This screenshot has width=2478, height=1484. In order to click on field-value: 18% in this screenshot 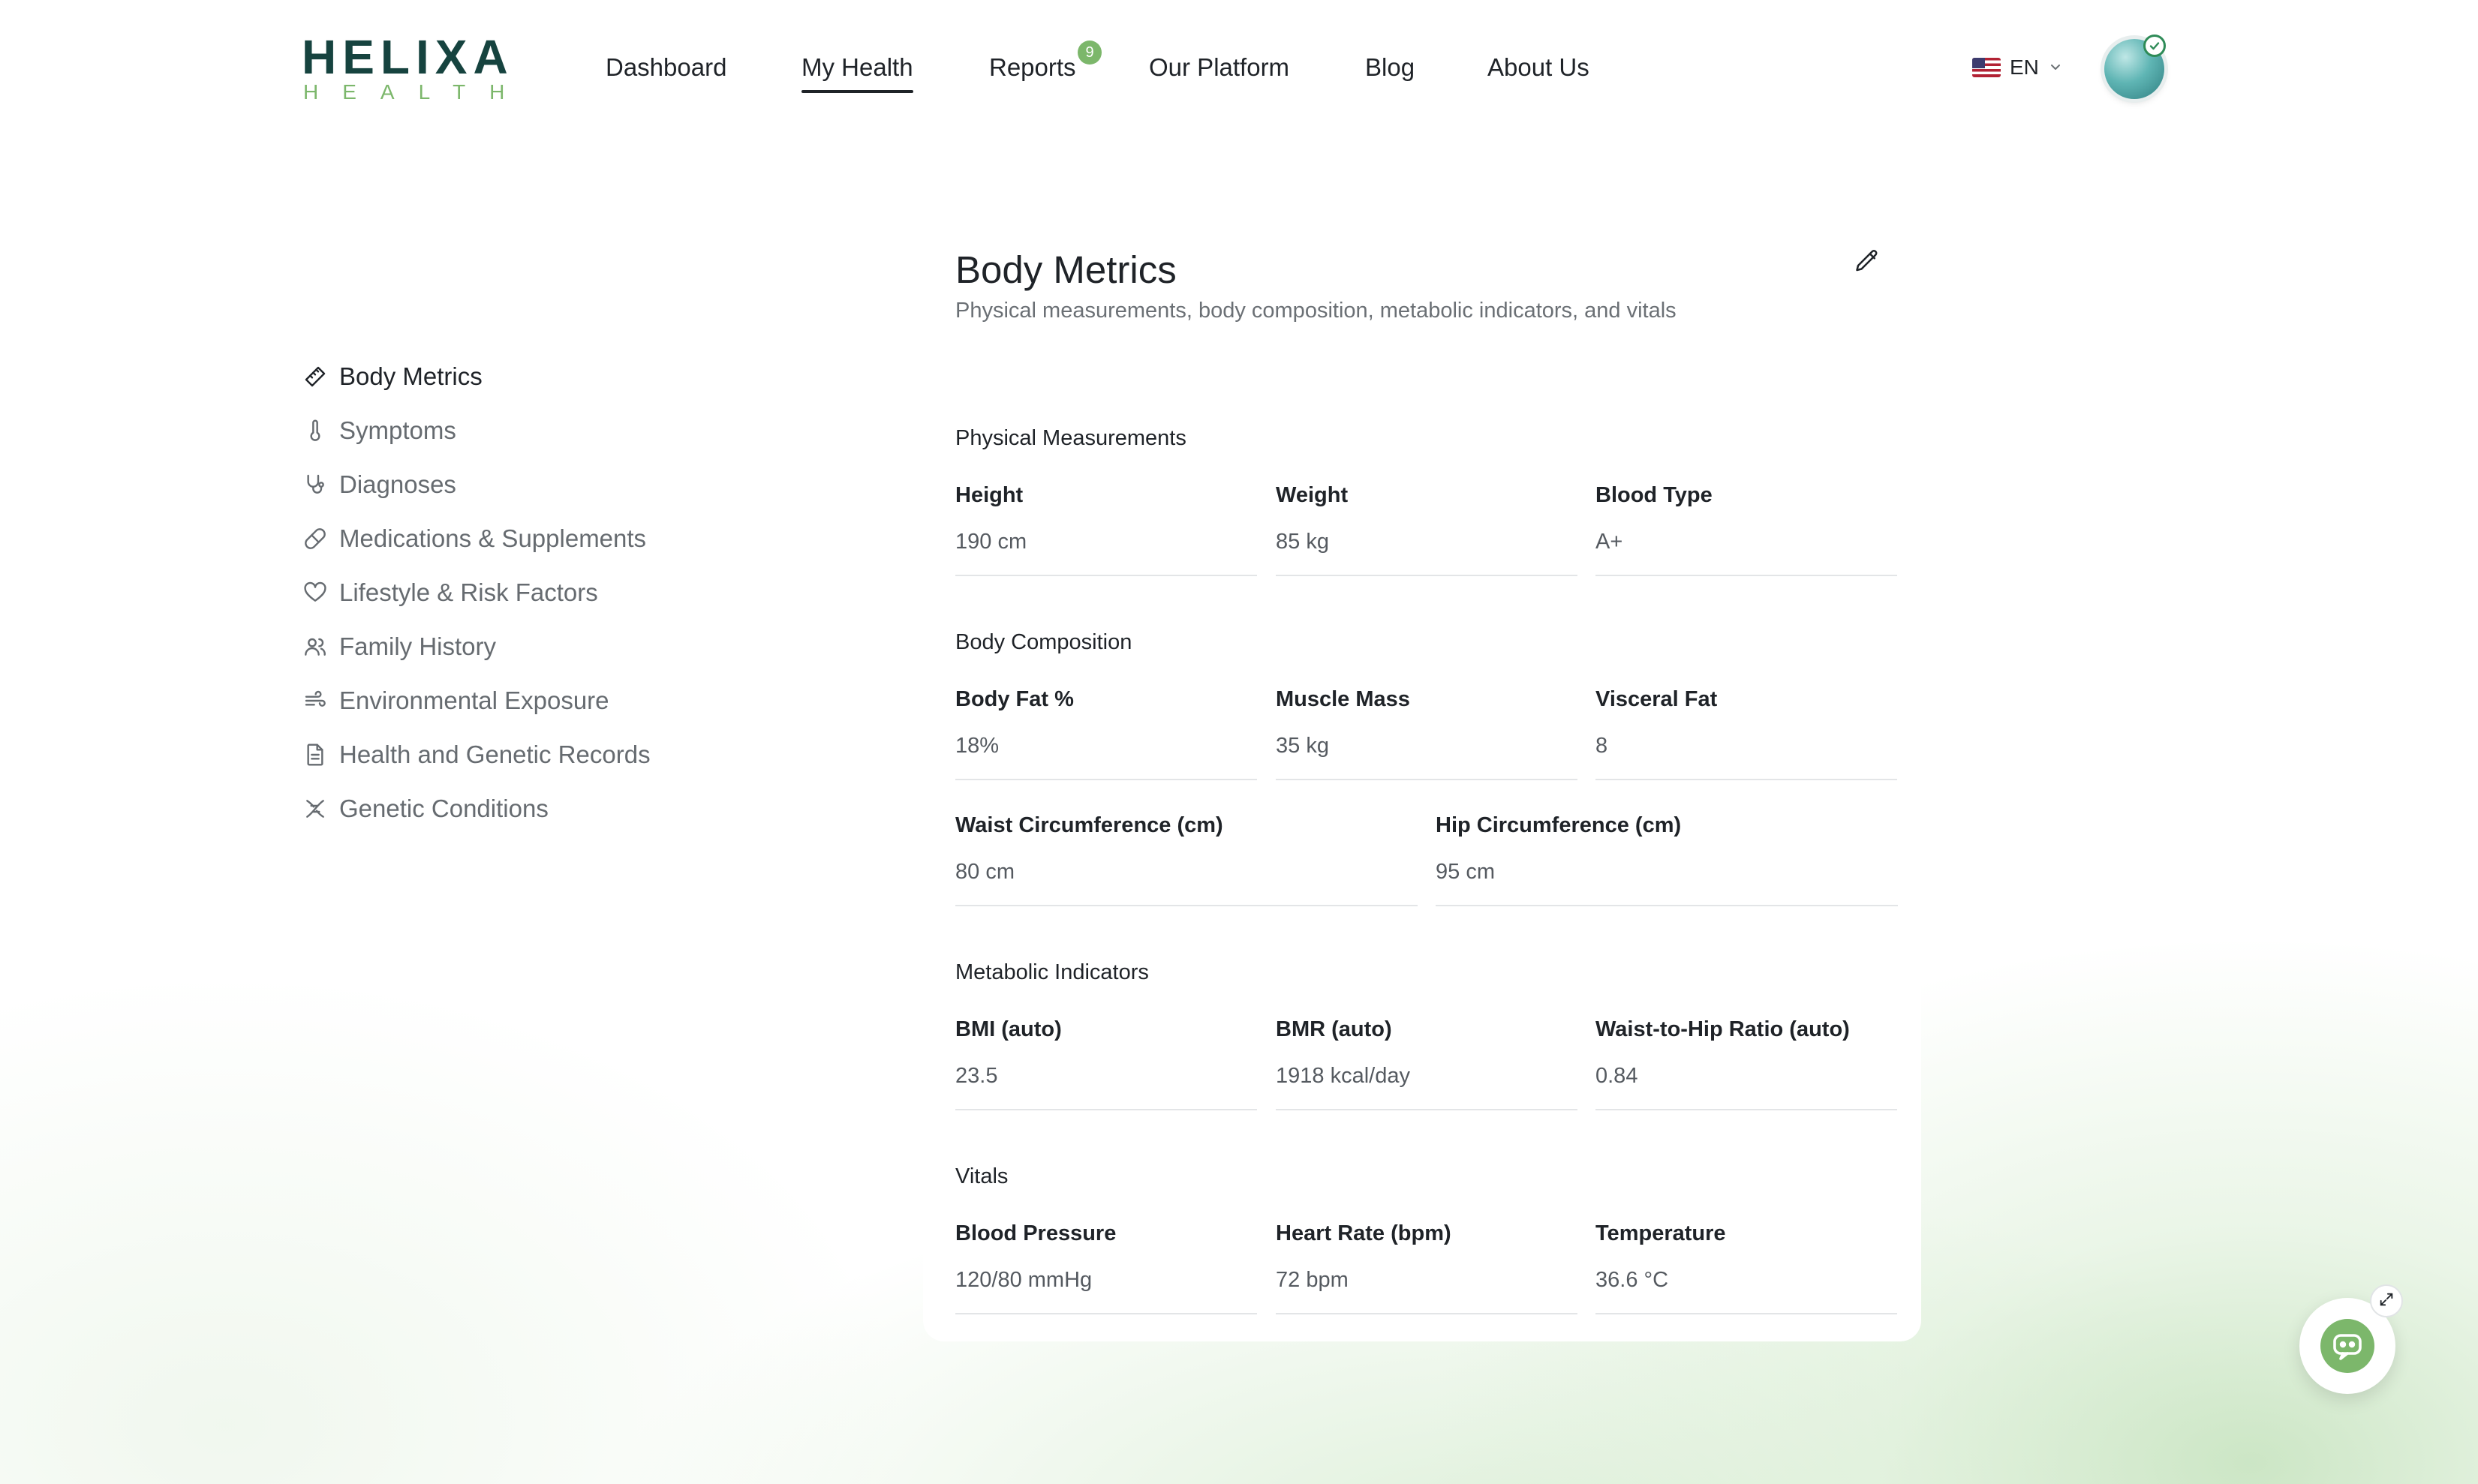, I will do `click(977, 746)`.